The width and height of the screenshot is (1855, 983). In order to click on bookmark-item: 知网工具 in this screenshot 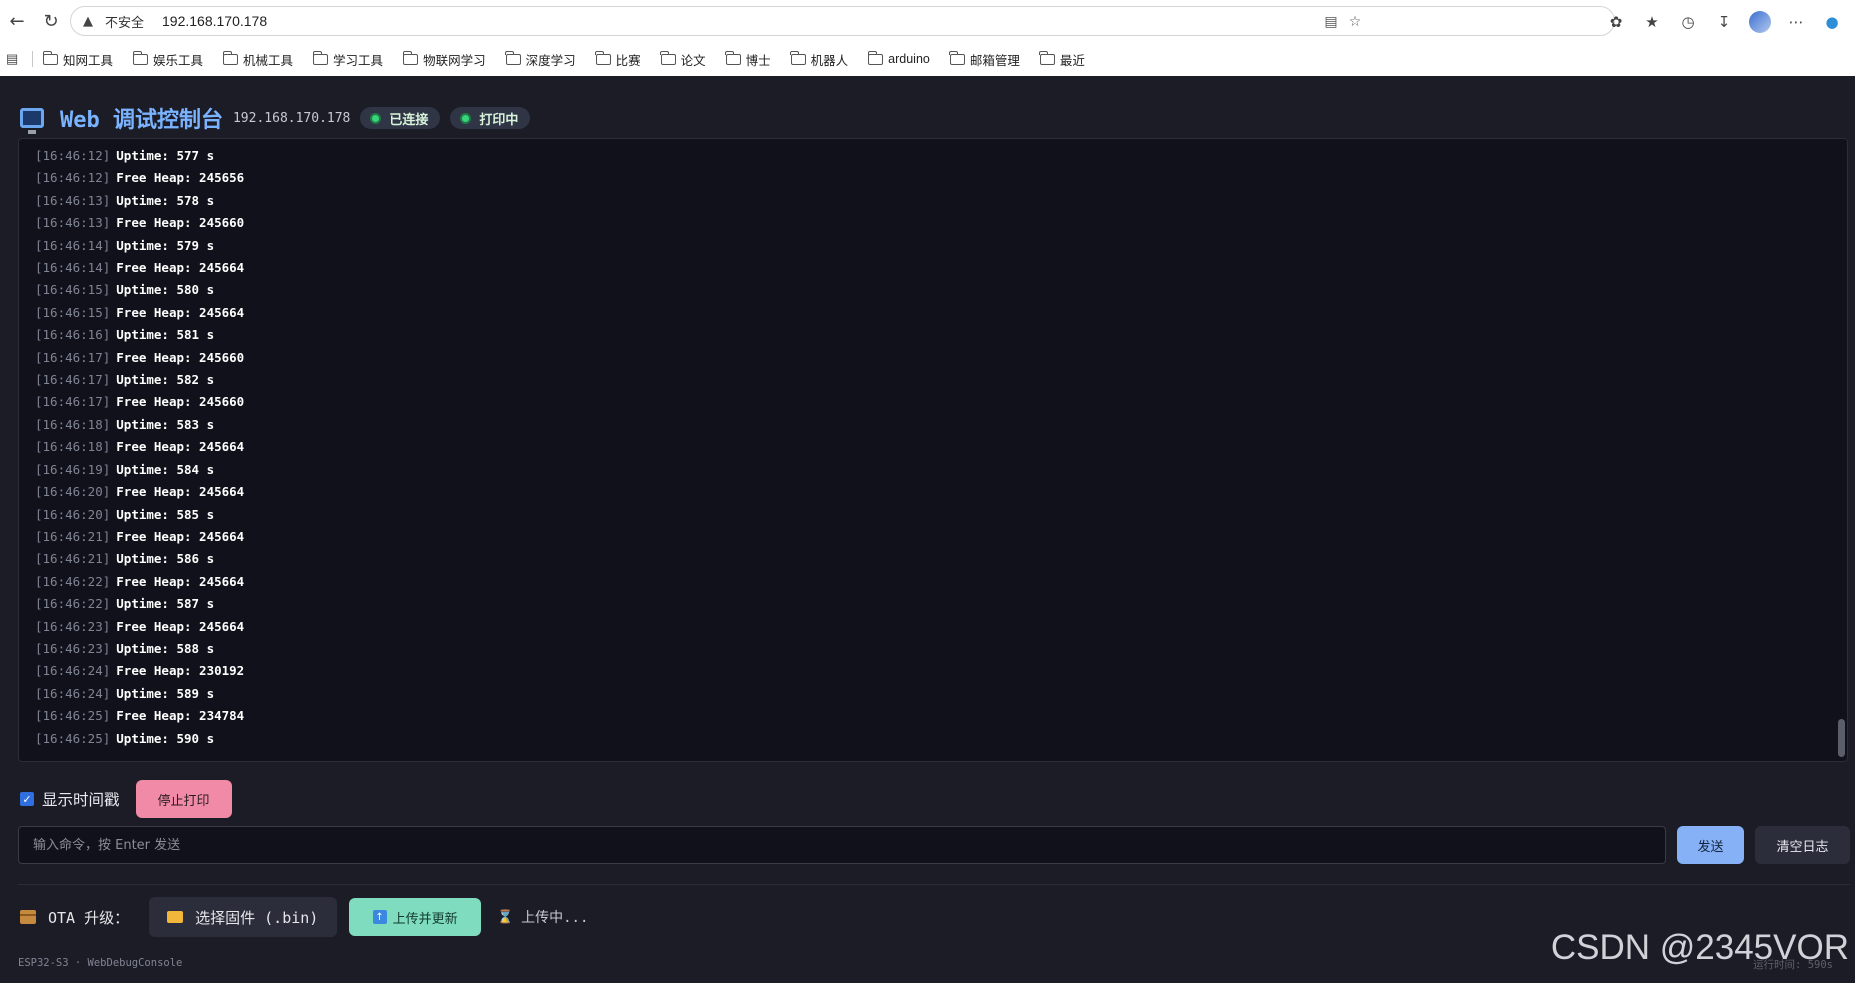, I will do `click(77, 59)`.